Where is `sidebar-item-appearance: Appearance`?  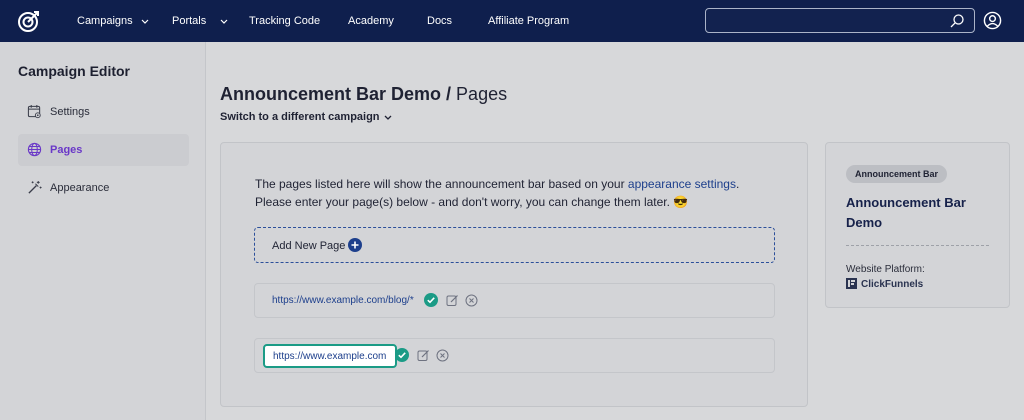 sidebar-item-appearance: Appearance is located at coordinates (103, 188).